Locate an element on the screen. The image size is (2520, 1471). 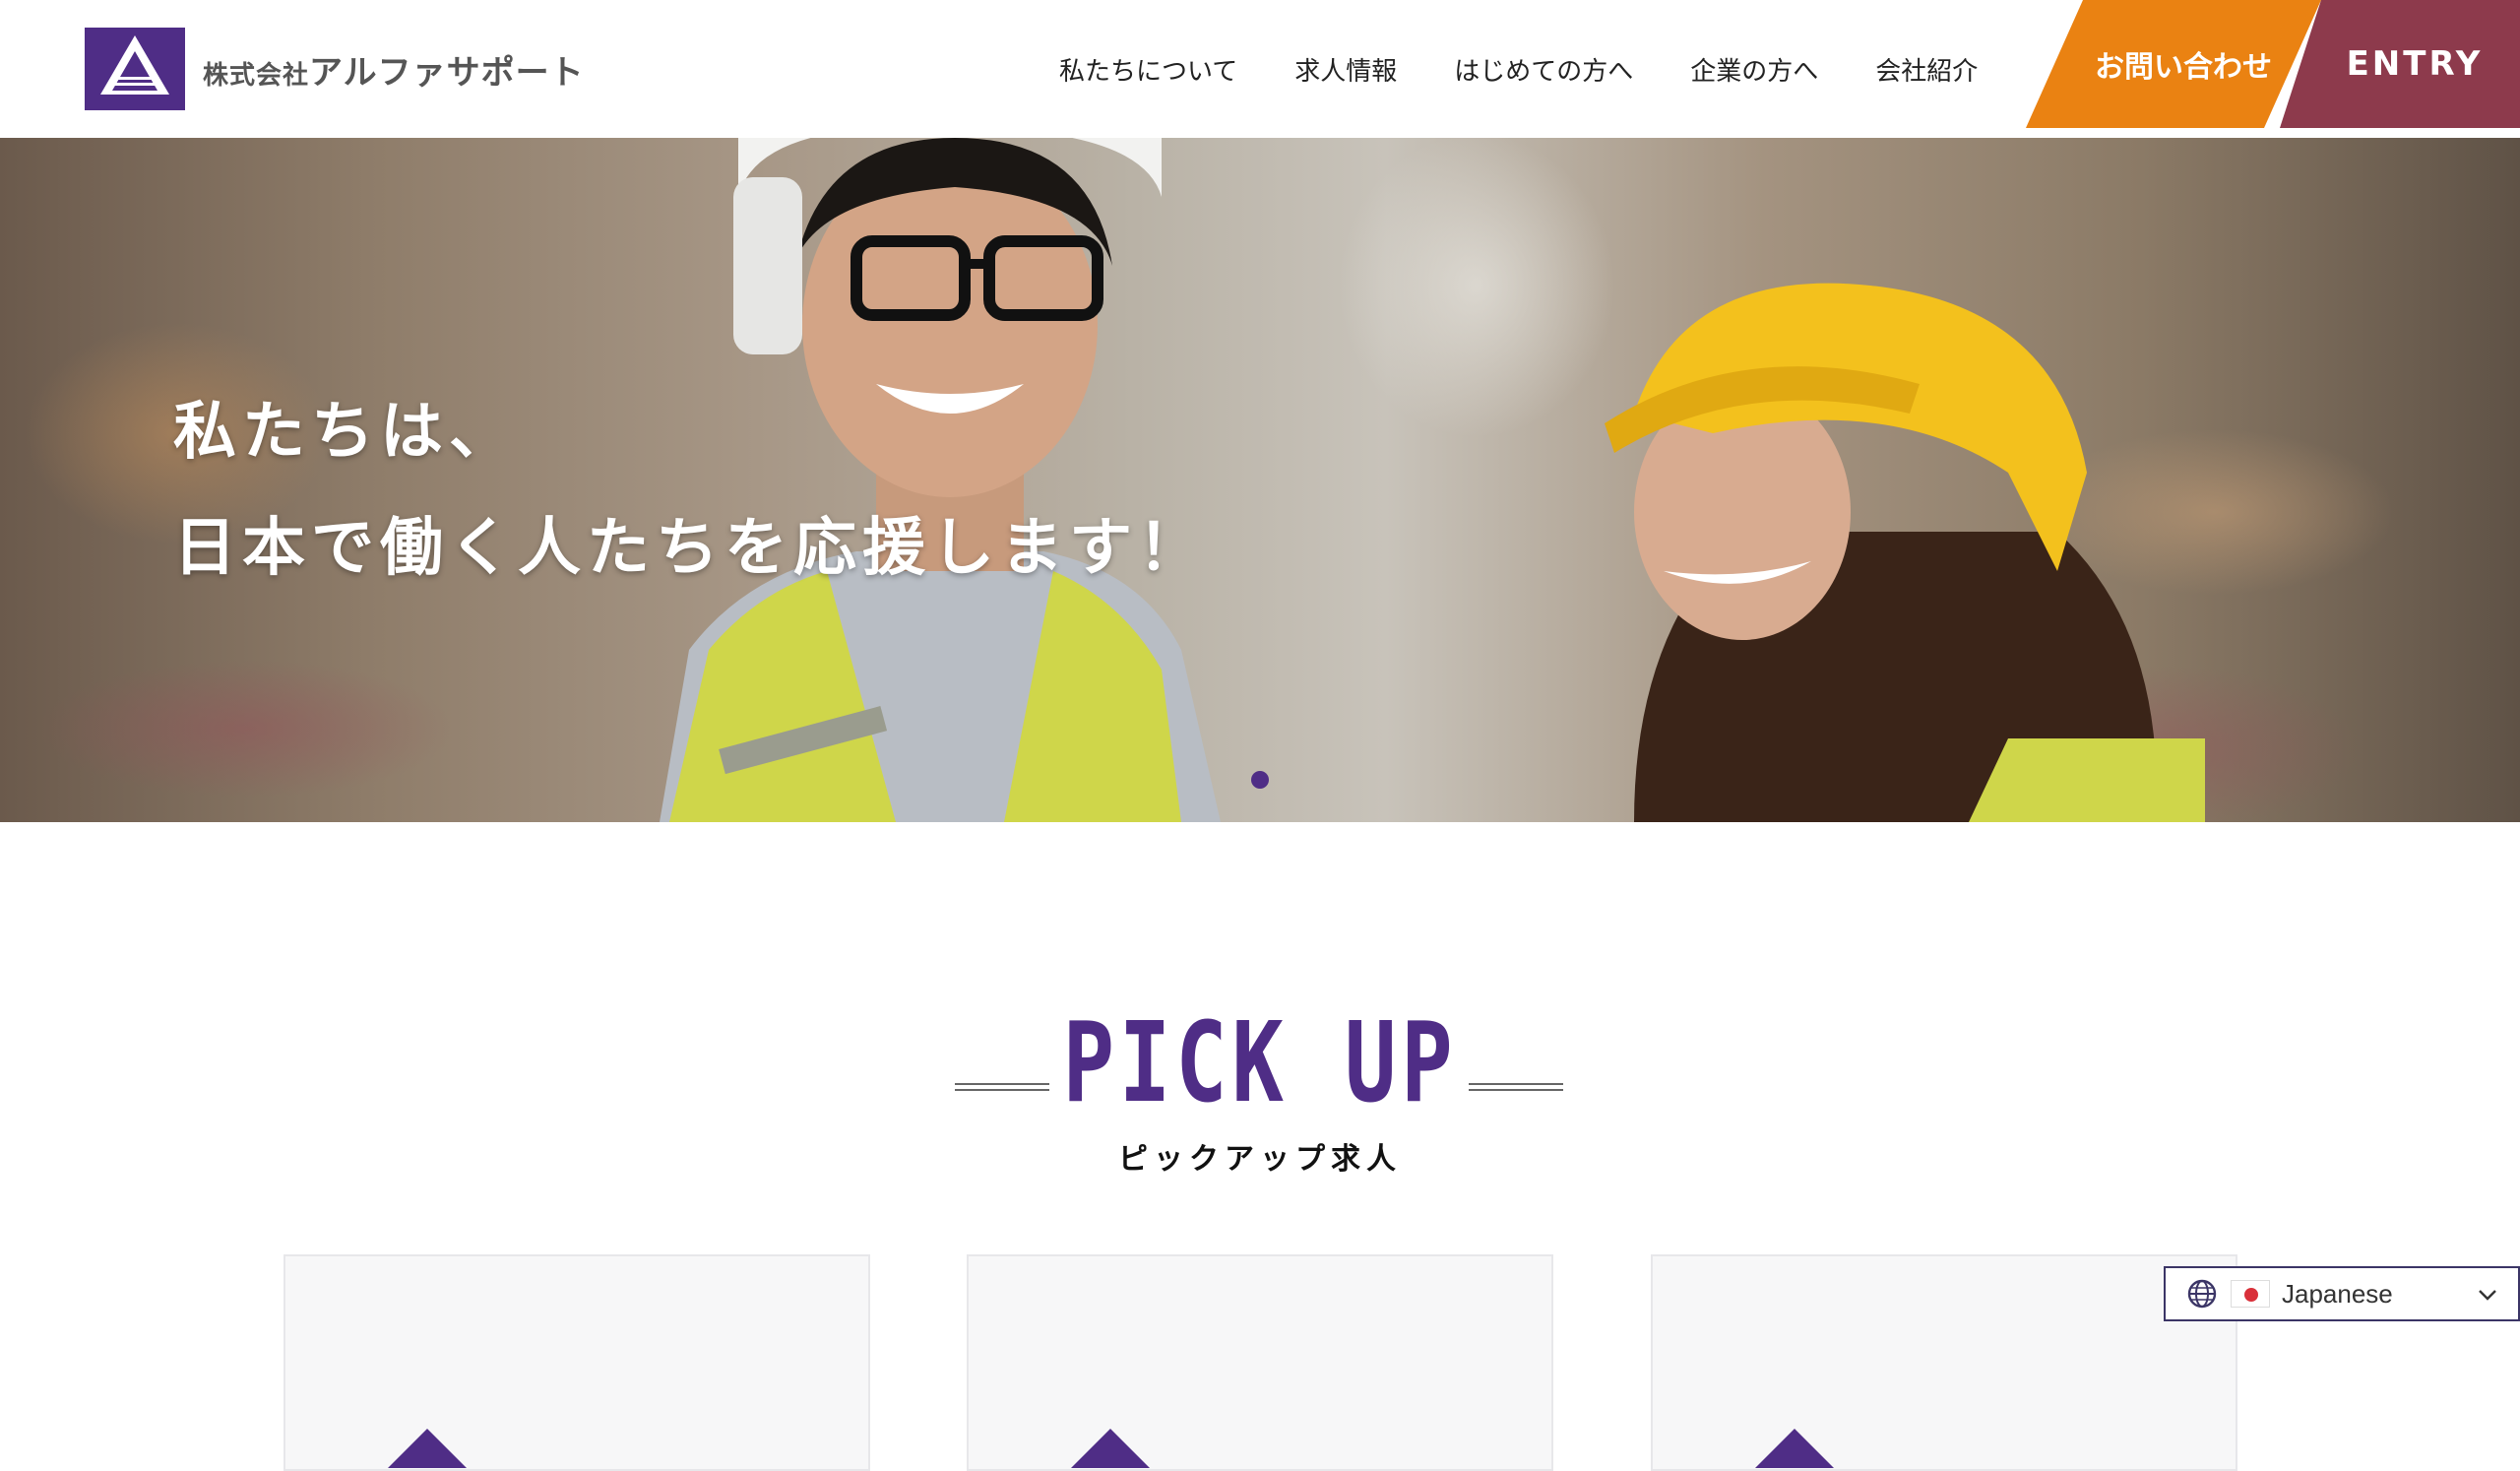
company-prefix: 株式会社 is located at coordinates (256, 75).